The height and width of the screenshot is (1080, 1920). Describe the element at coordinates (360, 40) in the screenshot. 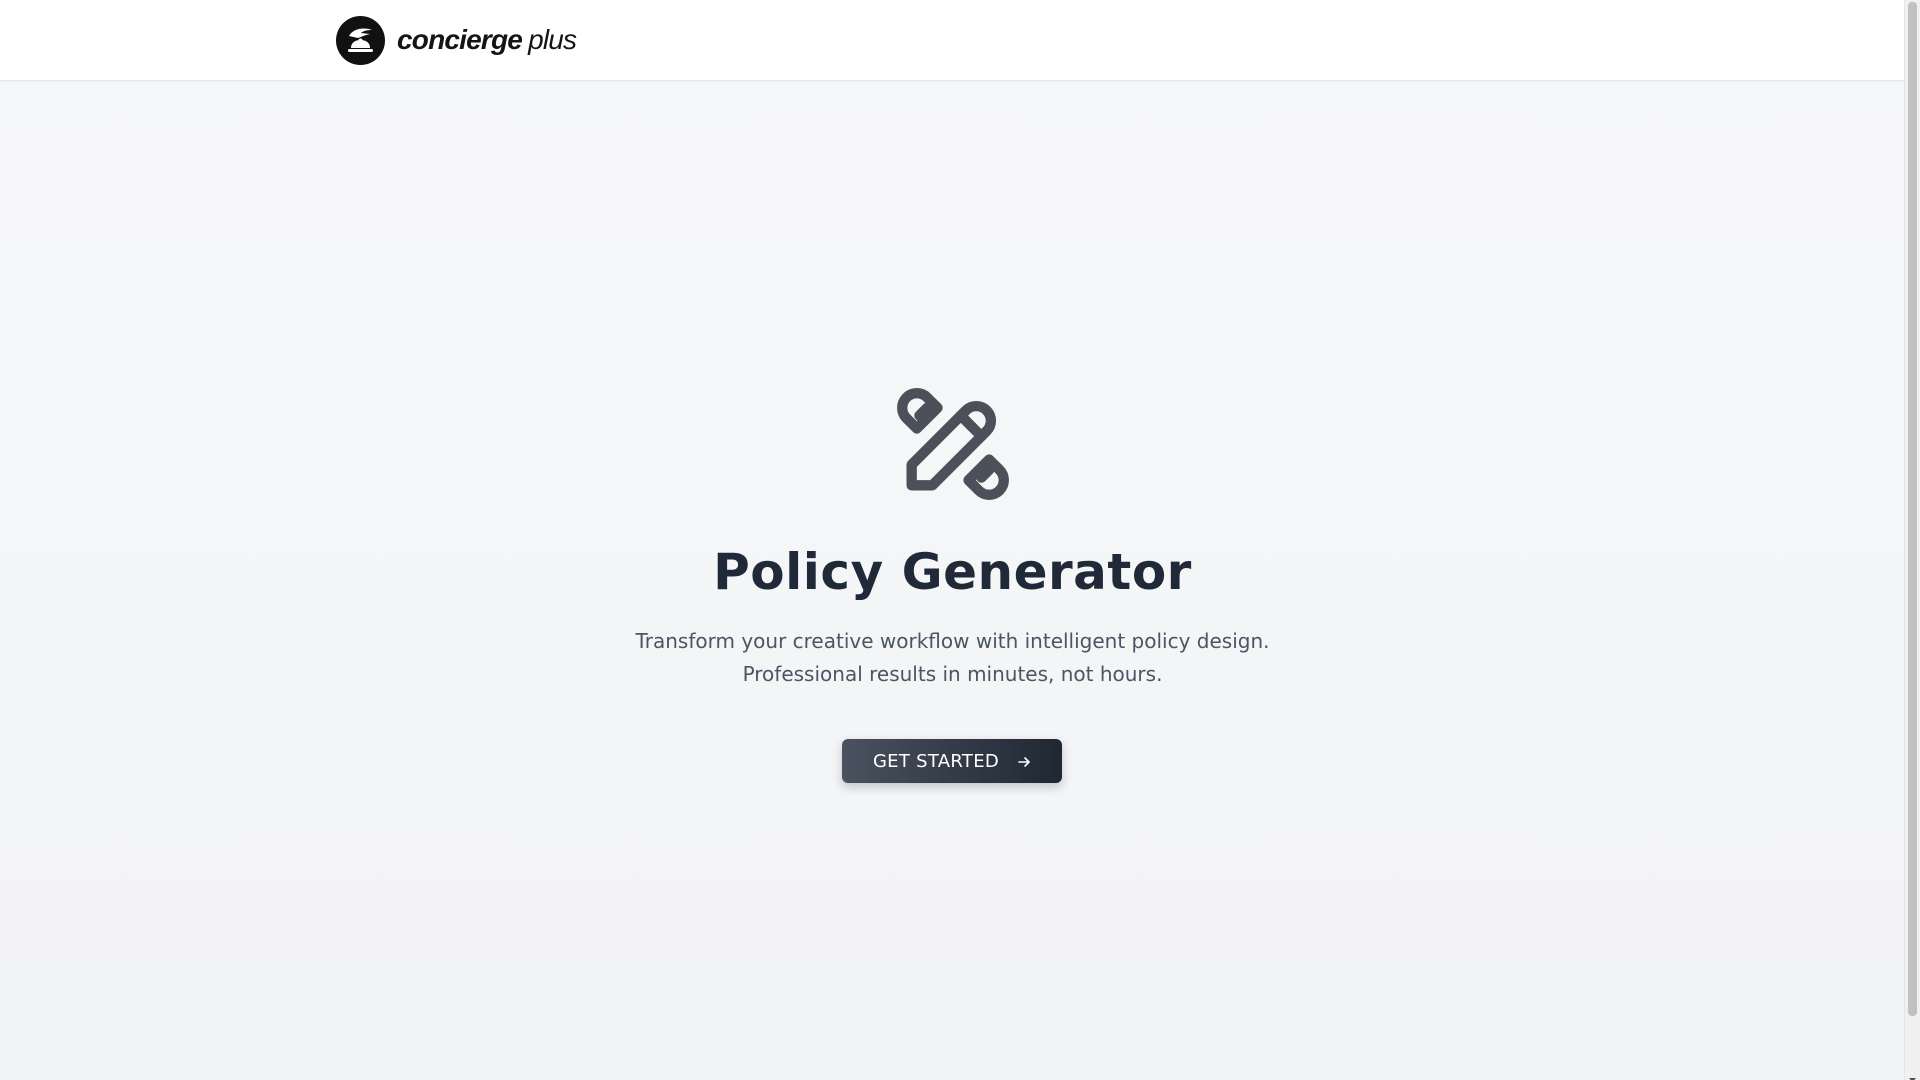

I see `concierge-bell-icon` at that location.